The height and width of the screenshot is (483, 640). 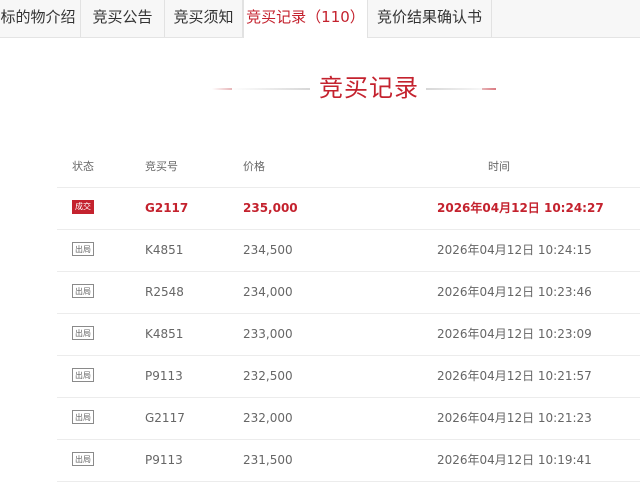 I want to click on table-row: 出局 K4851 234,500 2026年04月12日 10:24:15, so click(x=348, y=251).